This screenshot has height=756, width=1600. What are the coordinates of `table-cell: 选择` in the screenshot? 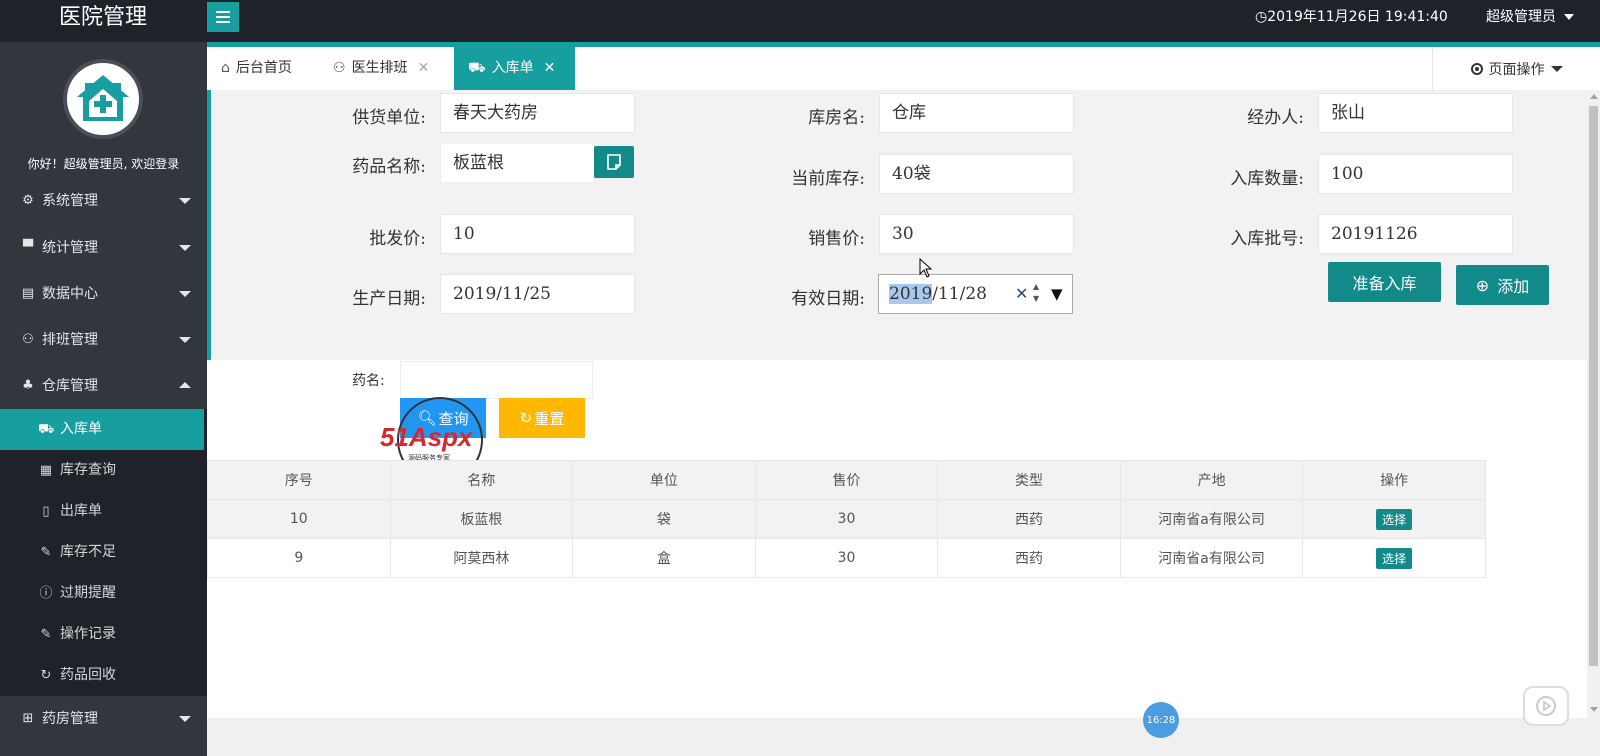 It's located at (1394, 558).